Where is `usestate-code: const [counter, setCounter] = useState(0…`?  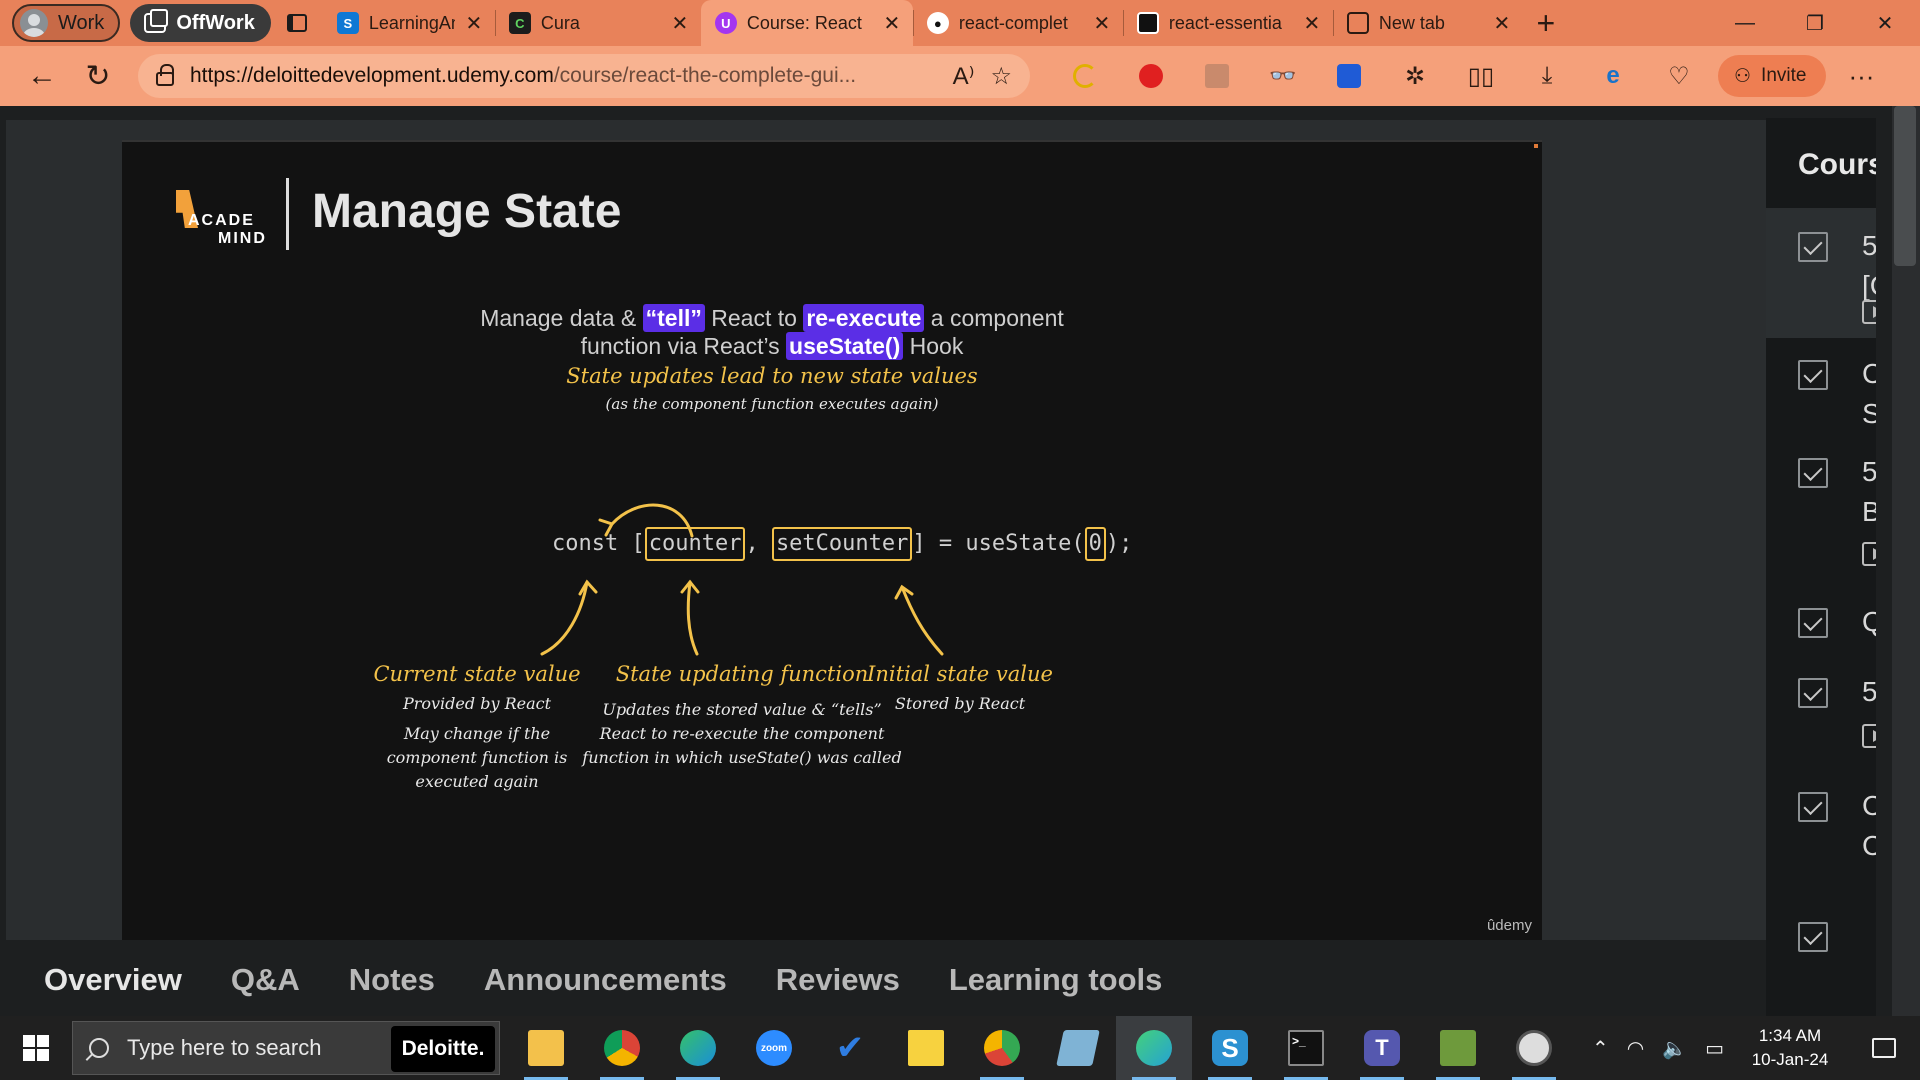 usestate-code: const [counter, setCounter] = useState(0… is located at coordinates (842, 544).